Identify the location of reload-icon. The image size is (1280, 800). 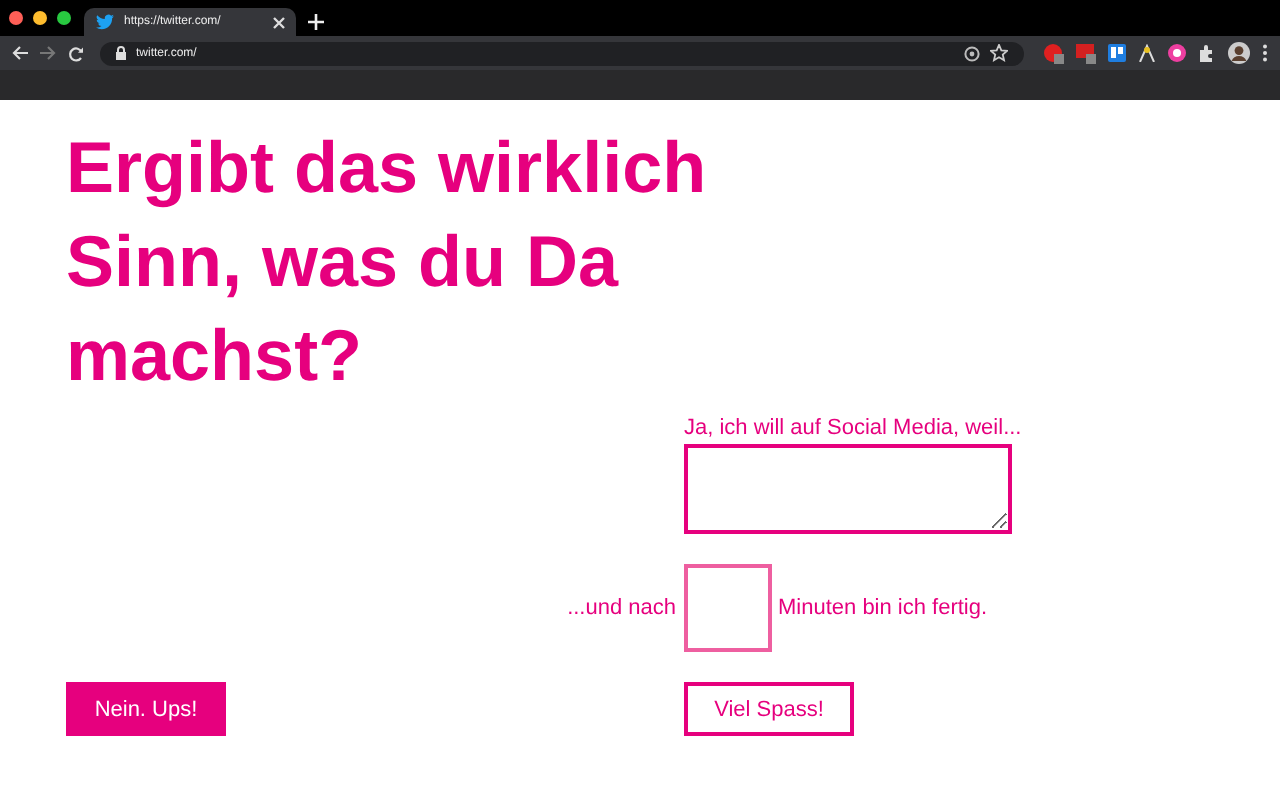
(76, 53).